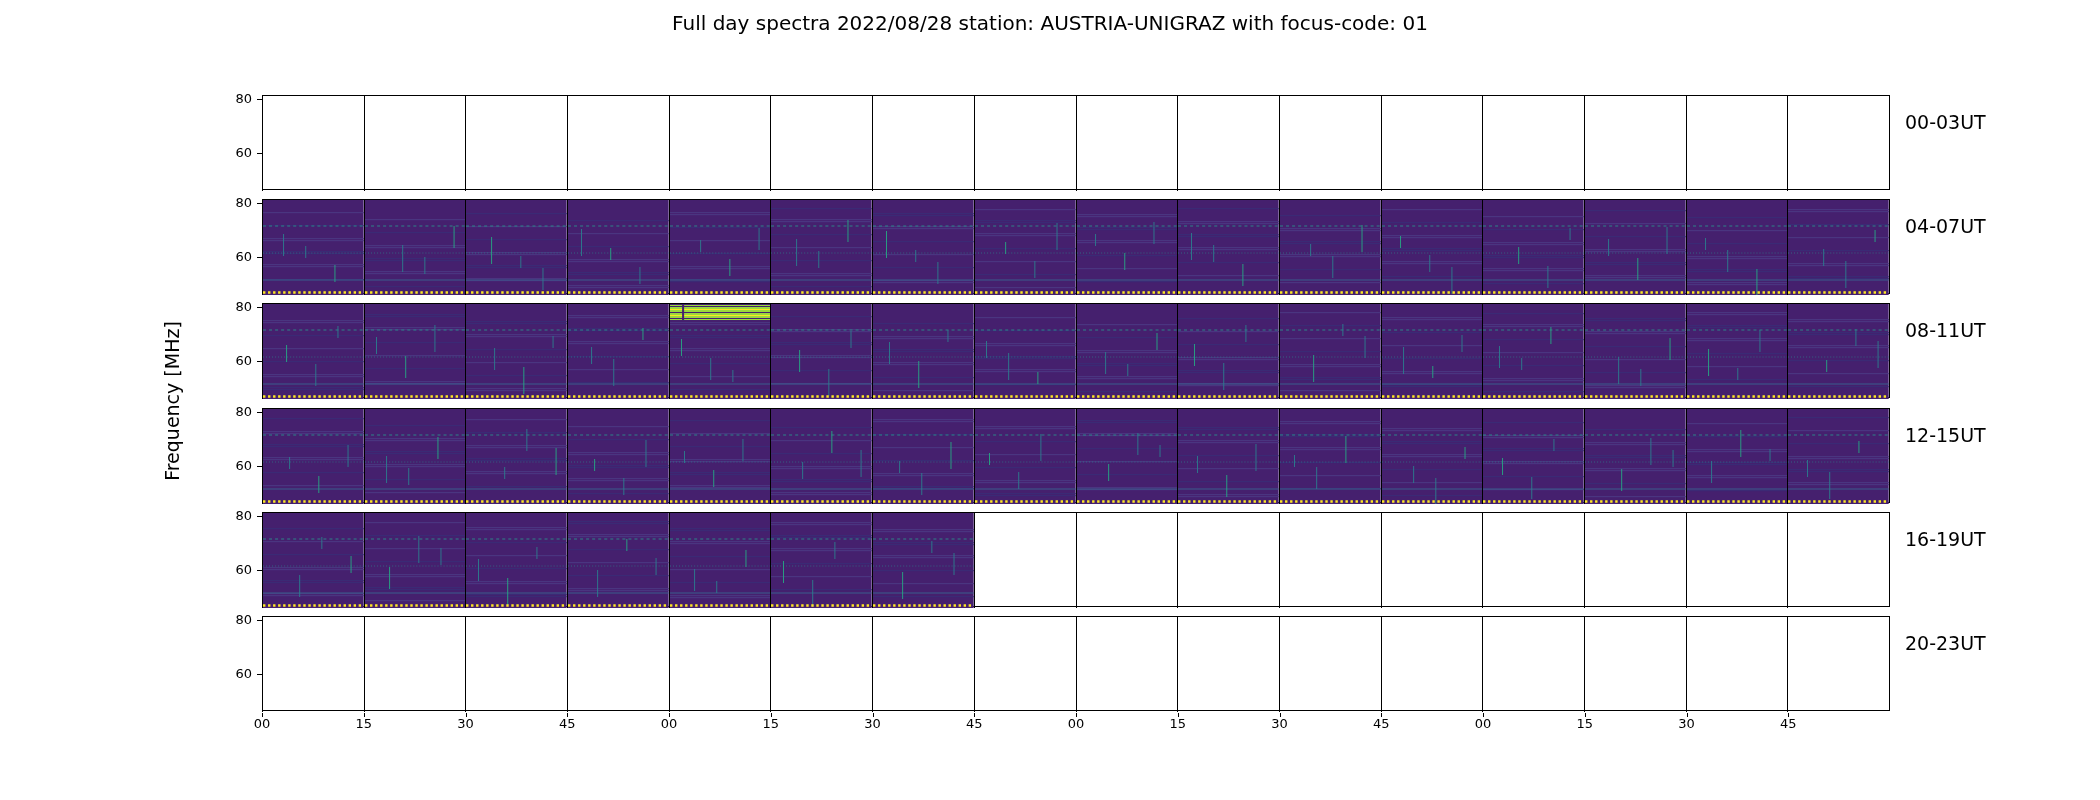  What do you see at coordinates (1945, 330) in the screenshot?
I see `row-label: 08-11UT` at bounding box center [1945, 330].